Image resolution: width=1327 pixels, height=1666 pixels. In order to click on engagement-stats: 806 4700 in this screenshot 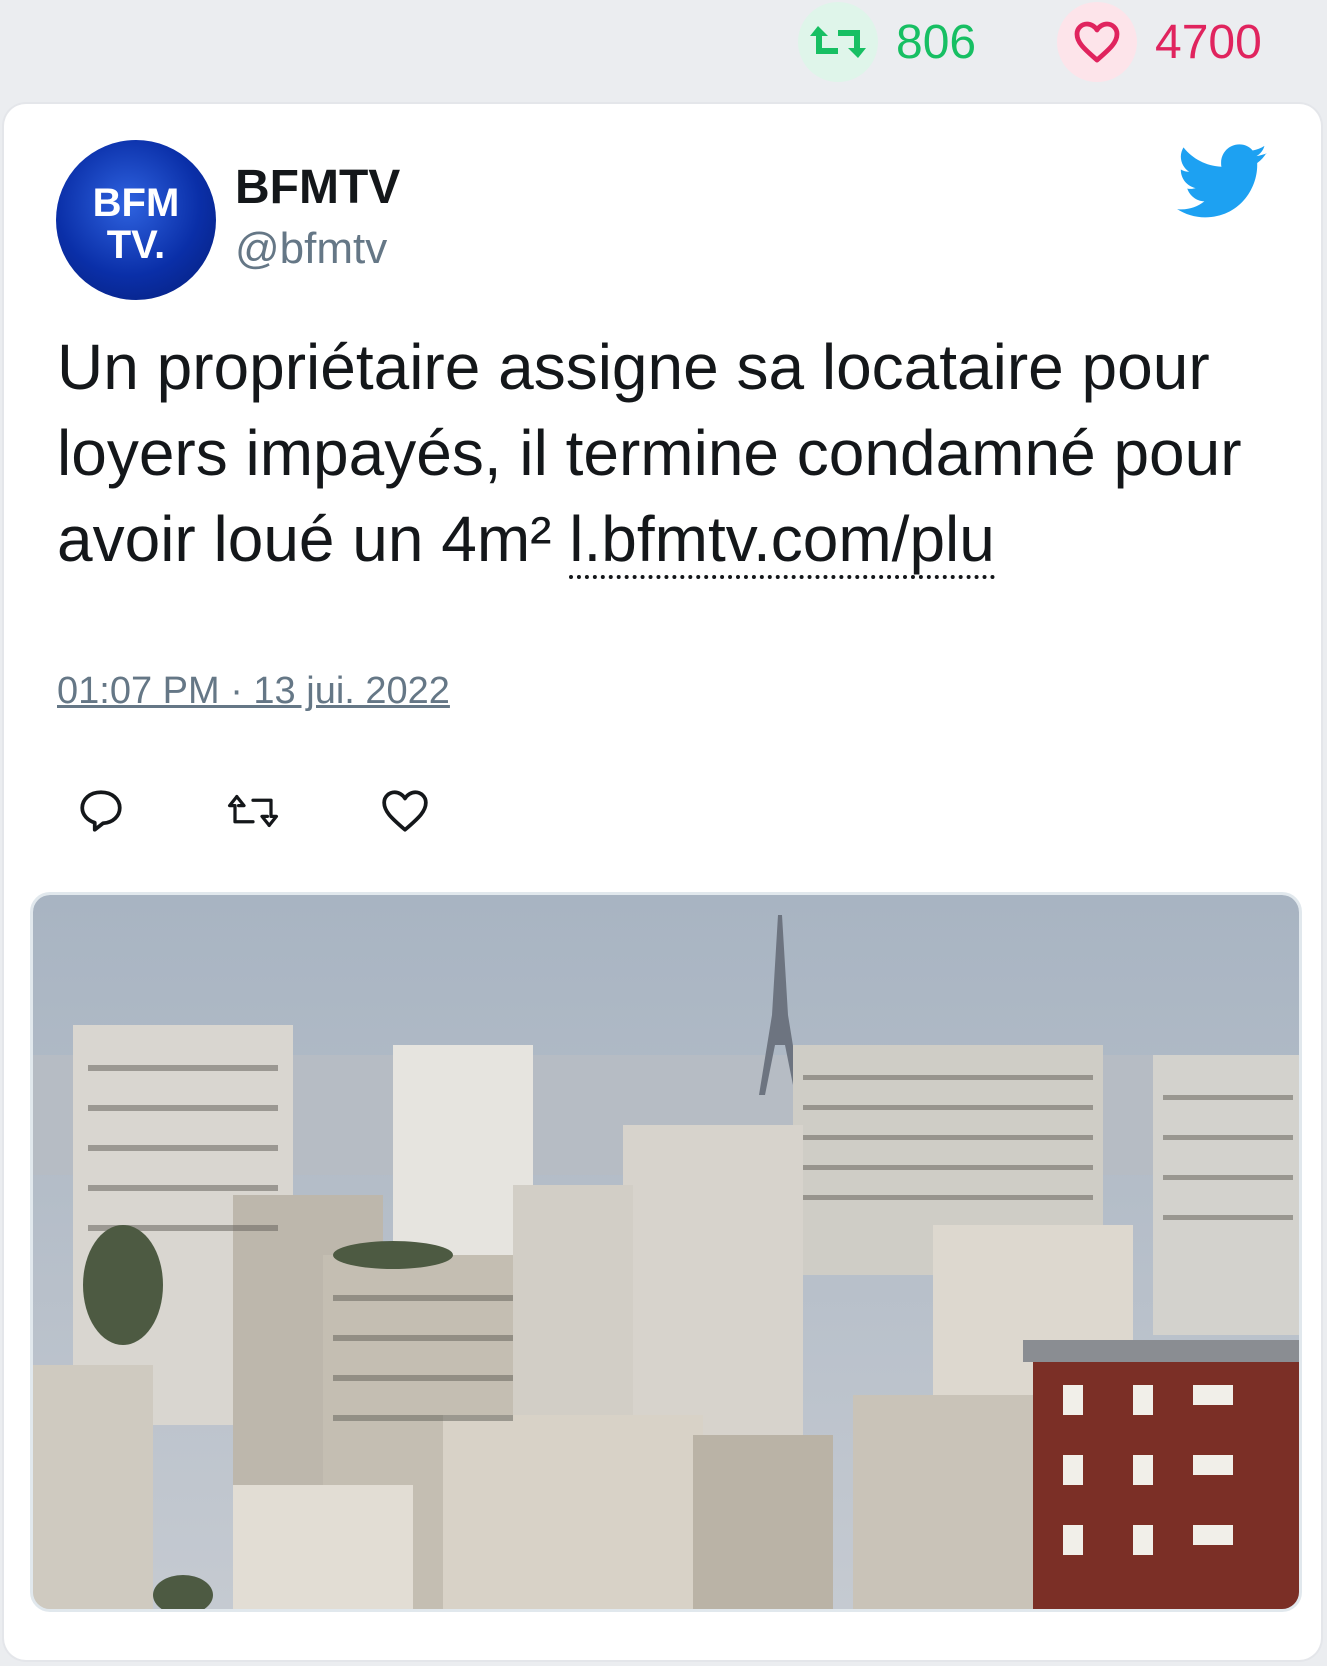, I will do `click(663, 45)`.